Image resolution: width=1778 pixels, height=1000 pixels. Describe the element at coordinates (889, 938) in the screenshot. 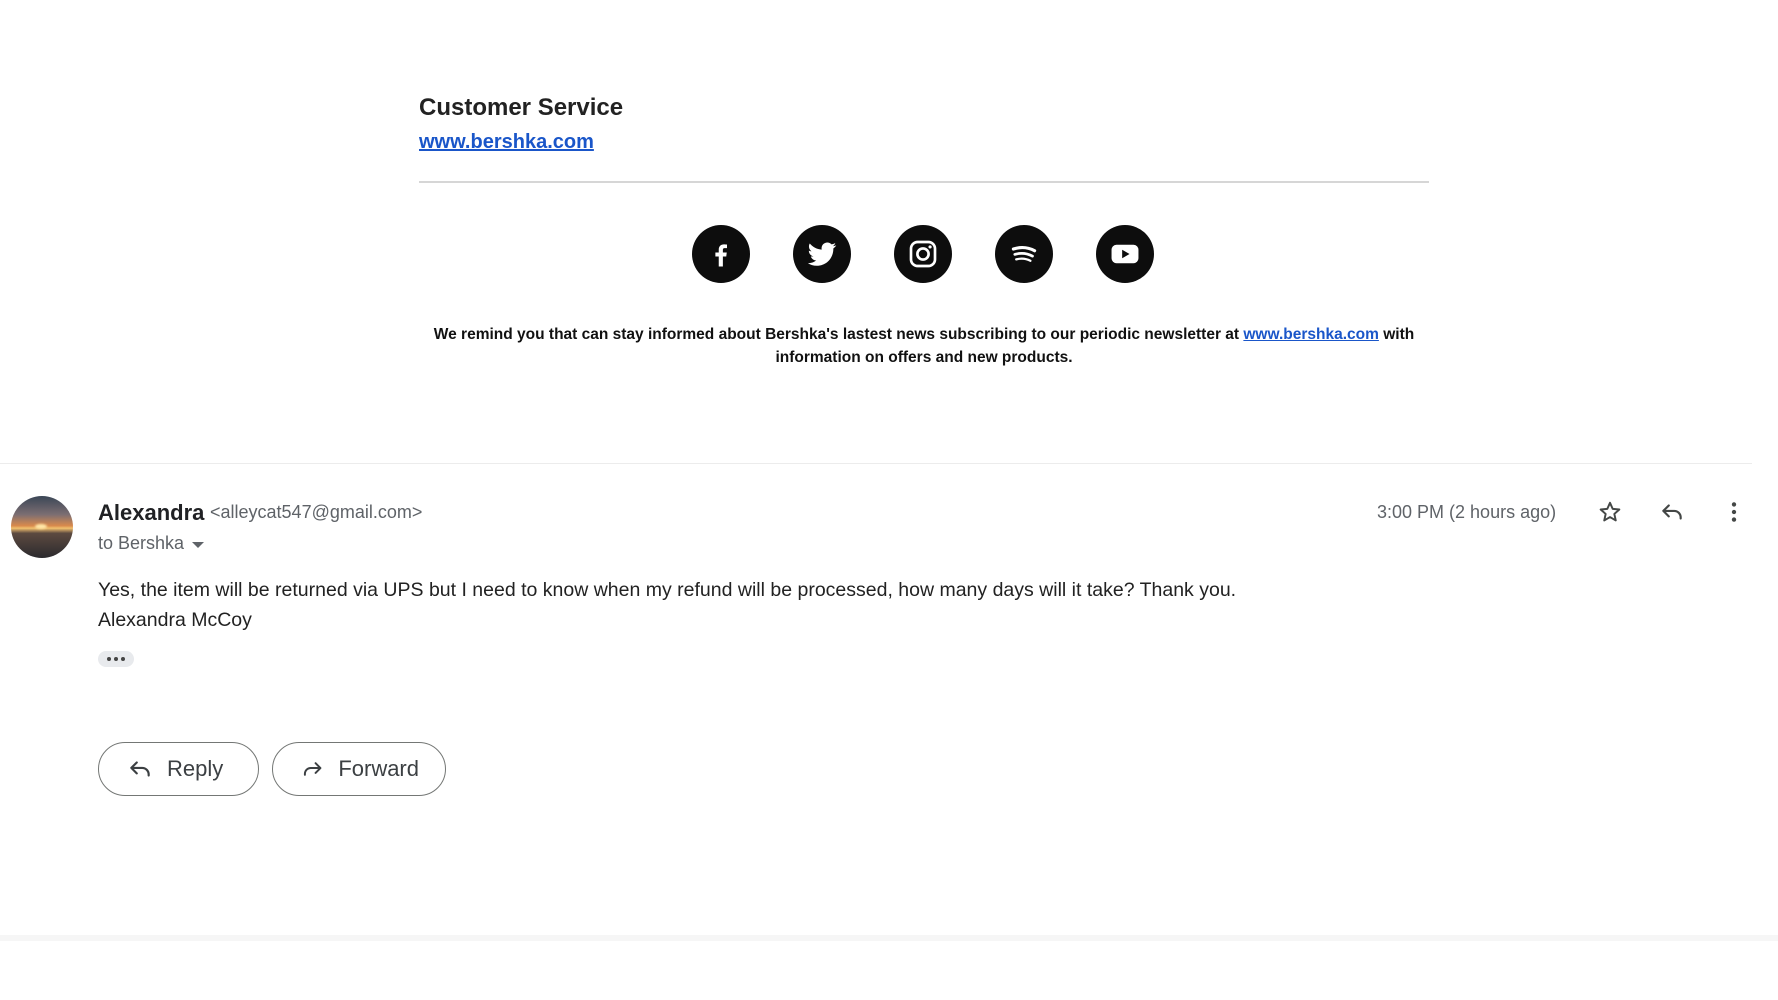

I see `bottom-divider` at that location.